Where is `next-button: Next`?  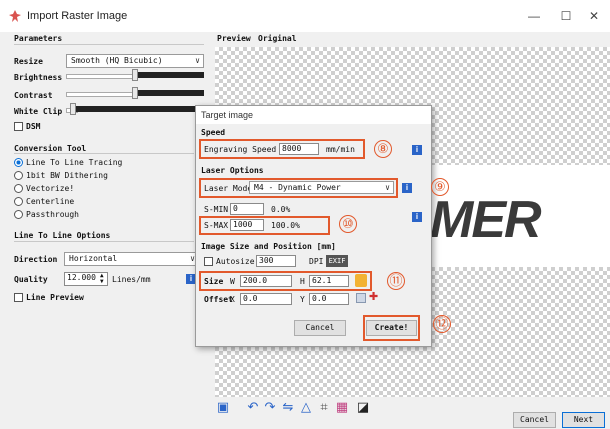
next-button: Next is located at coordinates (583, 420).